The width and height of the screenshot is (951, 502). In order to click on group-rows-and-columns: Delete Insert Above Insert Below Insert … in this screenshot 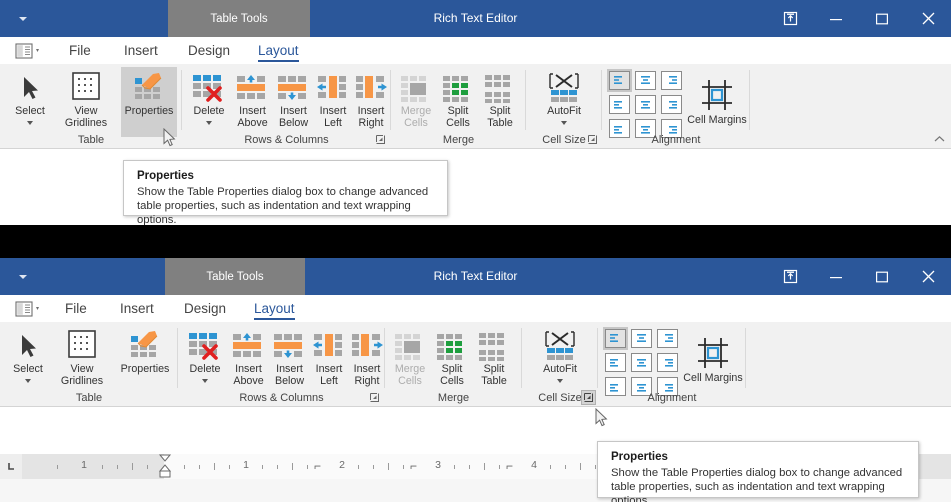, I will do `click(281, 364)`.